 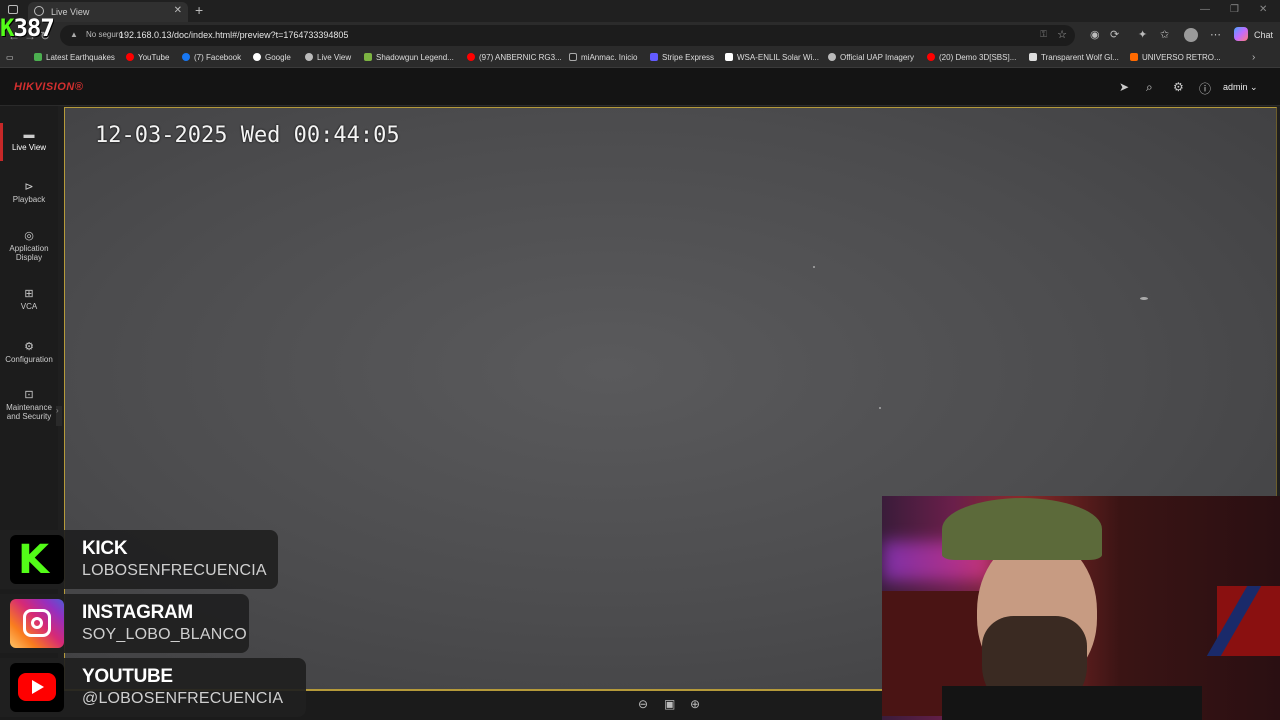 What do you see at coordinates (164, 634) in the screenshot?
I see `social-handle: SOY_LOBO_BLANCO` at bounding box center [164, 634].